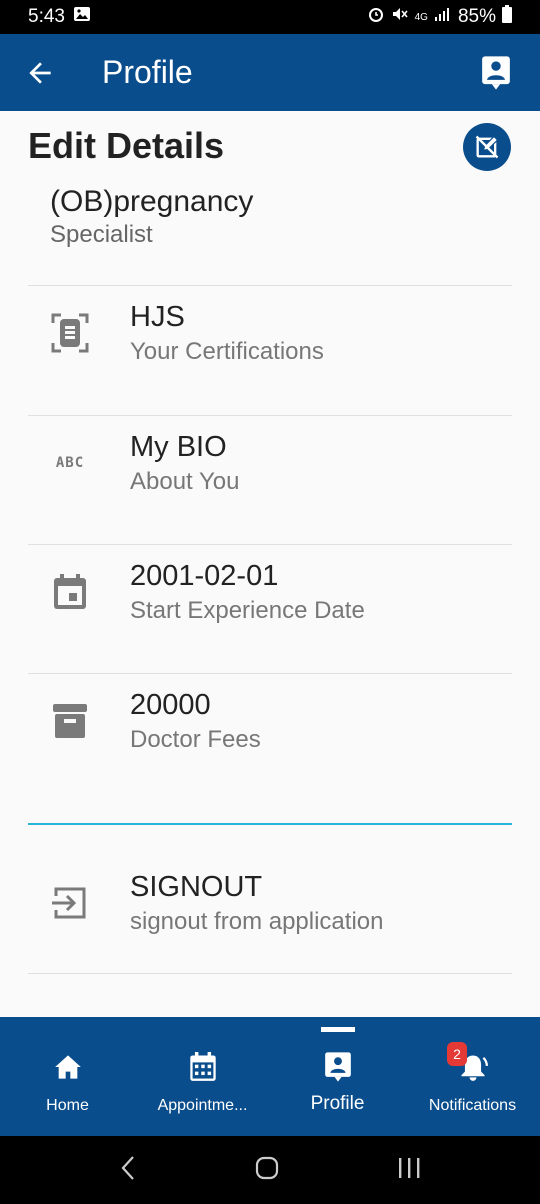 The height and width of the screenshot is (1204, 540). Describe the element at coordinates (457, 1054) in the screenshot. I see `notification-badge: 2` at that location.